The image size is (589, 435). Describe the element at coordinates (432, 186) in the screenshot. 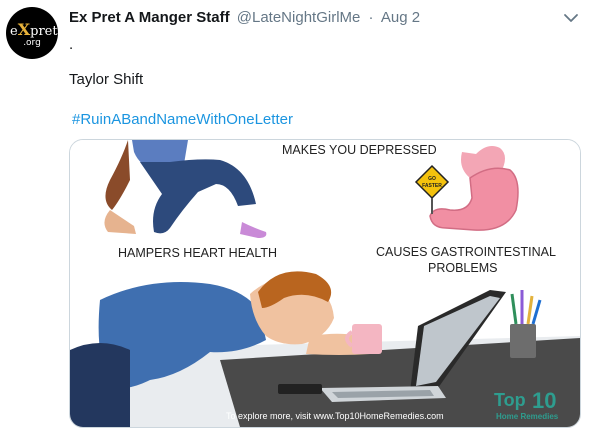

I see `svg-text: FASTER` at that location.